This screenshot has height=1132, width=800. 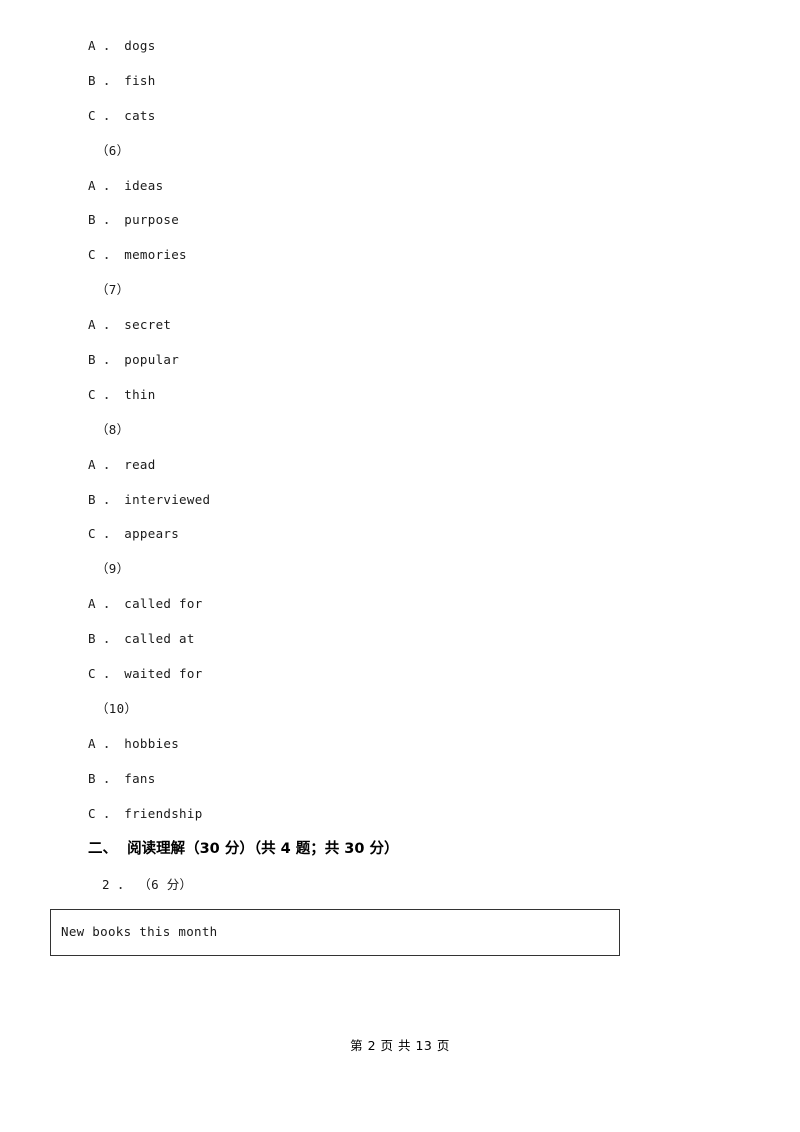 I want to click on option-line: C ． friendship, so click(x=145, y=813).